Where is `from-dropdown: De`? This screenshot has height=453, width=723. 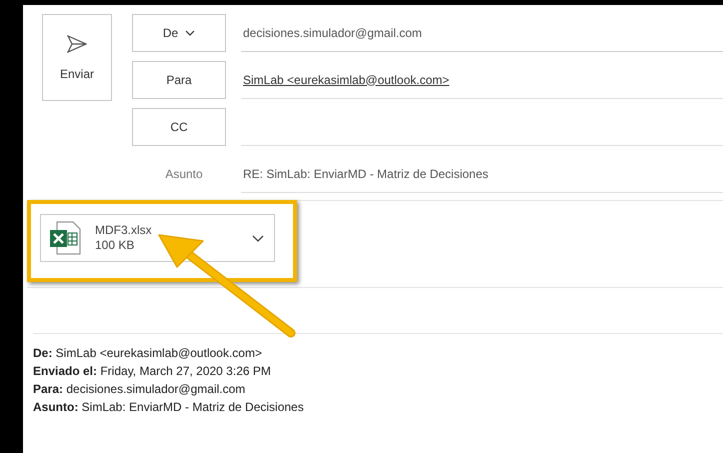
from-dropdown: De is located at coordinates (179, 33).